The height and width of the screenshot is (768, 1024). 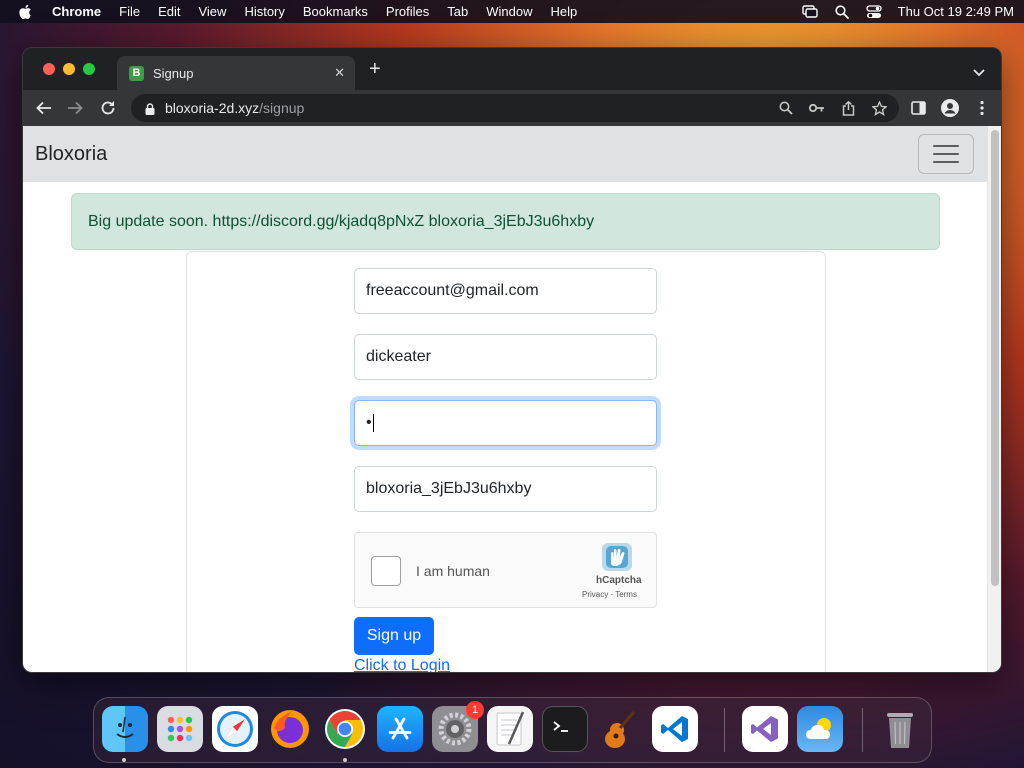 I want to click on maximize-window-button, so click(x=89, y=69).